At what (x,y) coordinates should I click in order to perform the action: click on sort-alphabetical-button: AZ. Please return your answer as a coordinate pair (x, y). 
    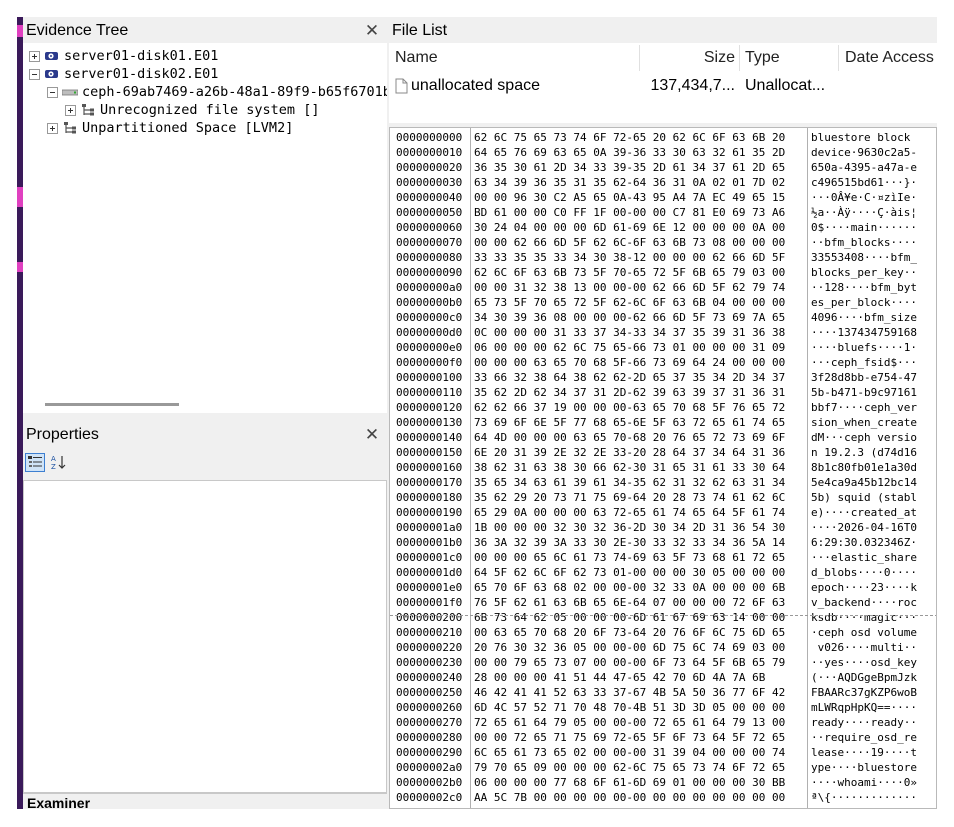
    Looking at the image, I should click on (59, 462).